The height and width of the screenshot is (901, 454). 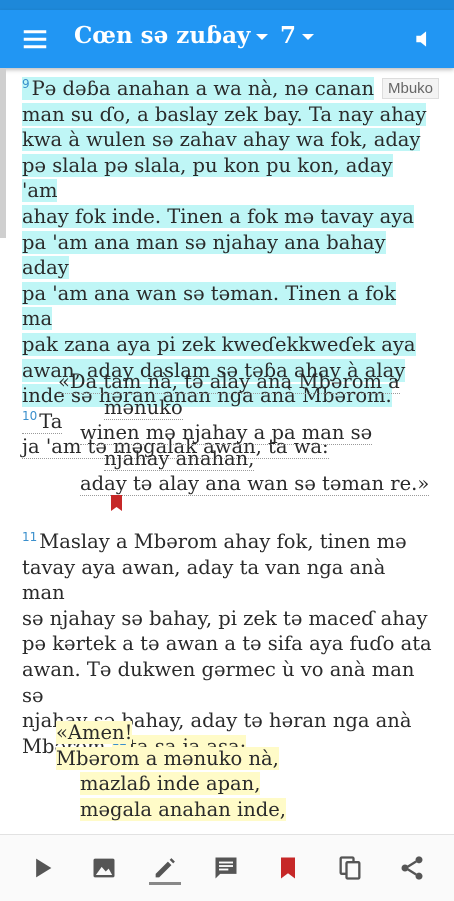 What do you see at coordinates (288, 35) in the screenshot?
I see `chapter-number: 7` at bounding box center [288, 35].